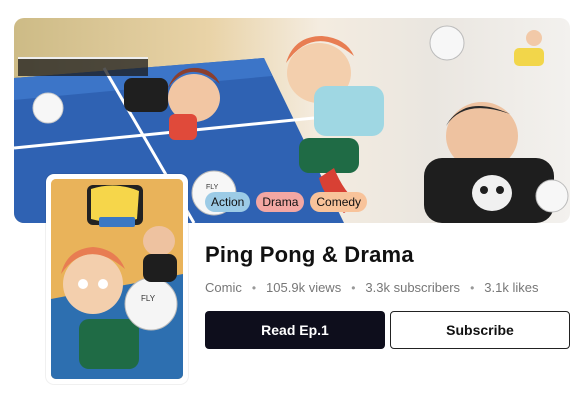  Describe the element at coordinates (511, 287) in the screenshot. I see `likes-count: 3.1k likes` at that location.